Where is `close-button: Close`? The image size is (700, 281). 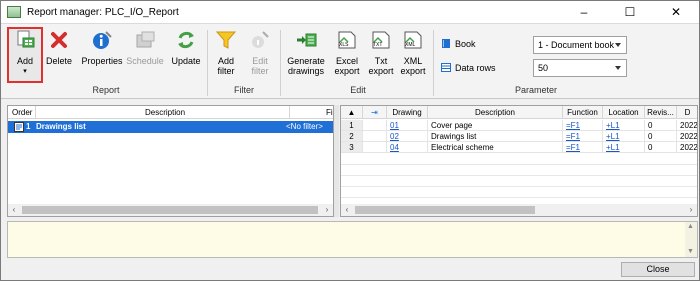
close-button: Close is located at coordinates (658, 269).